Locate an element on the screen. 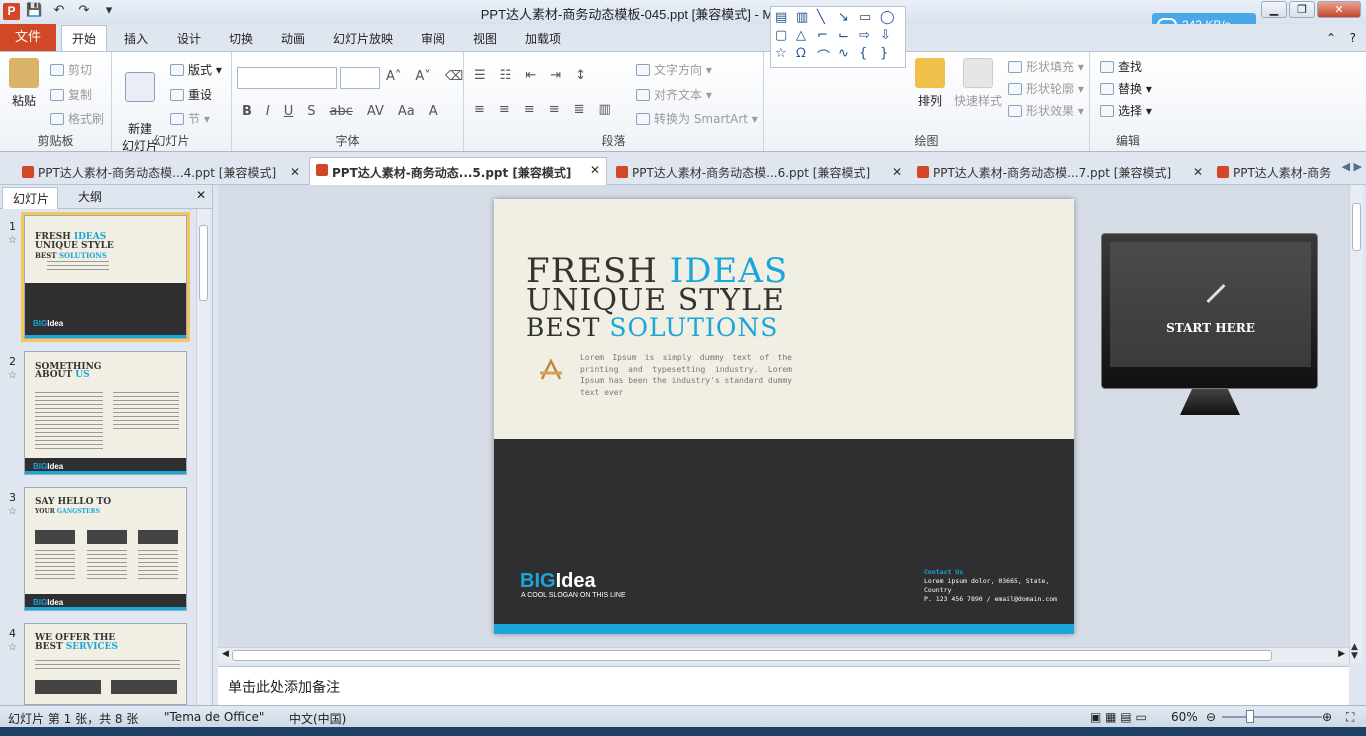  close-button: ✕ is located at coordinates (1339, 9).